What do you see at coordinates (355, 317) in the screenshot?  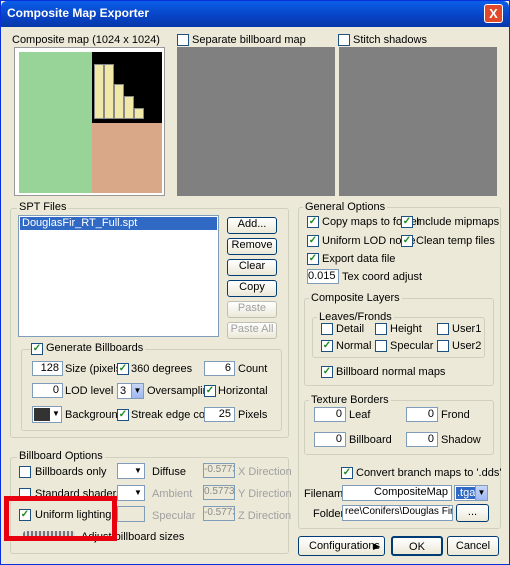 I see `leaves-fronds-title: Leaves/Fronds` at bounding box center [355, 317].